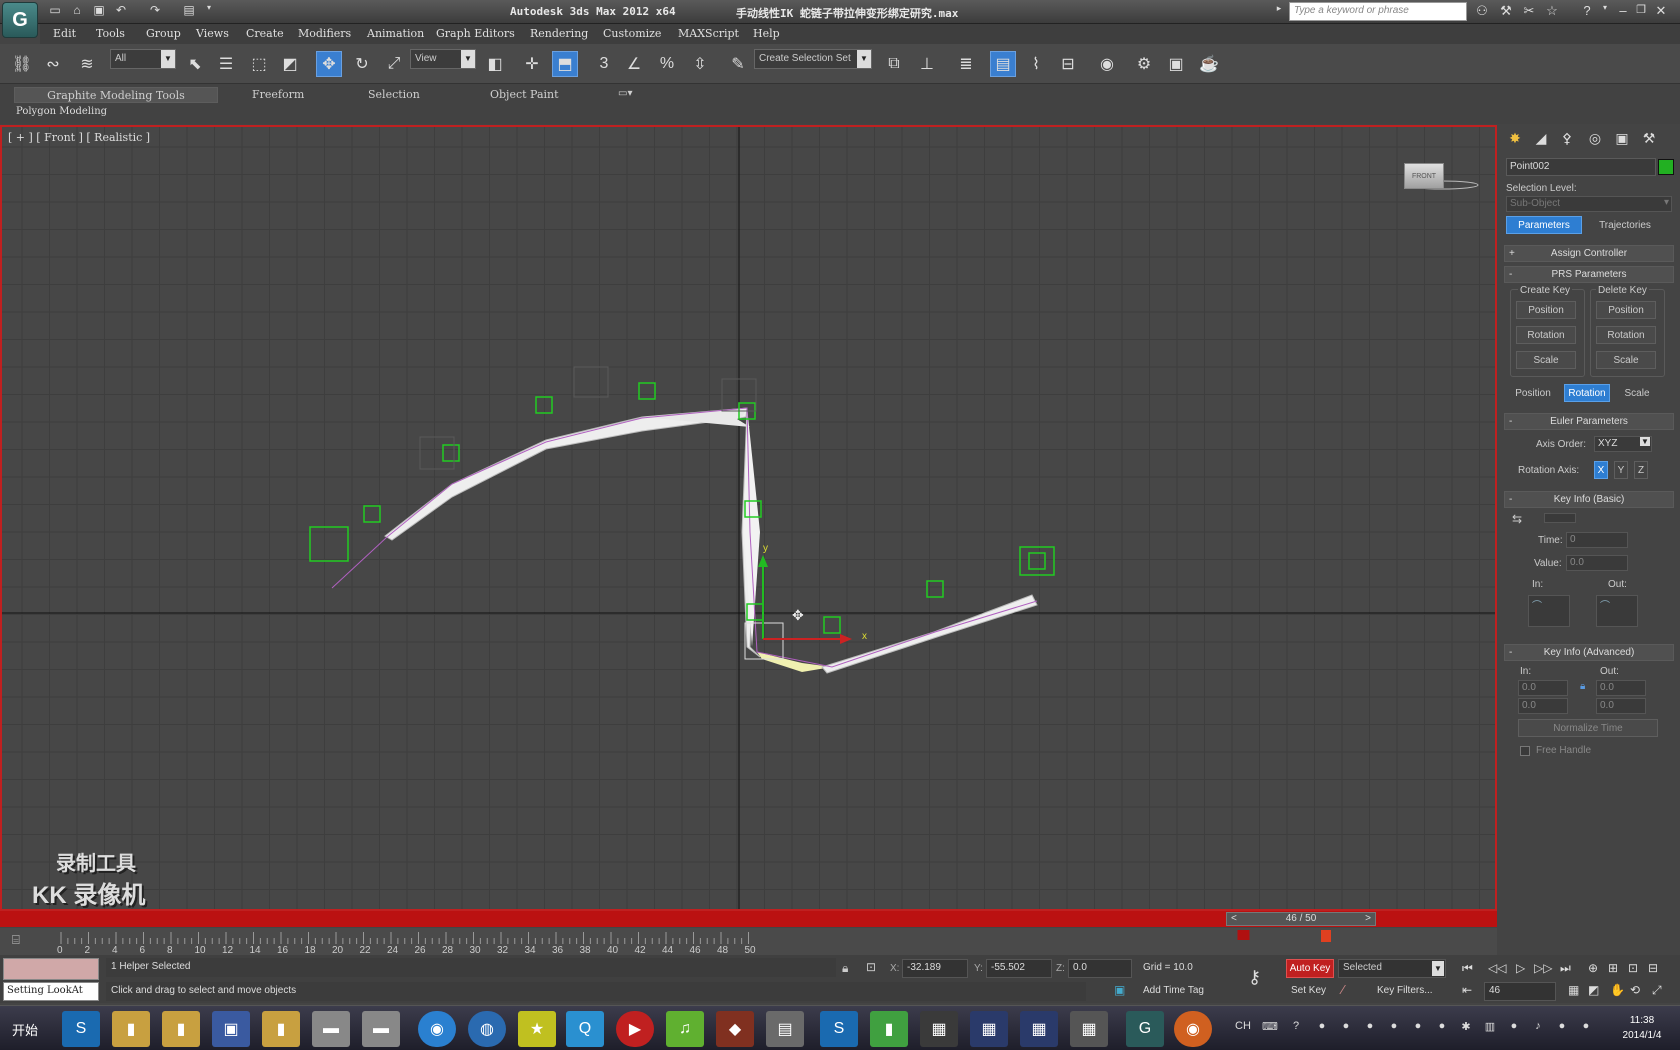  What do you see at coordinates (748, 919) in the screenshot?
I see `time-slider-bar: < 46 / 50 >` at bounding box center [748, 919].